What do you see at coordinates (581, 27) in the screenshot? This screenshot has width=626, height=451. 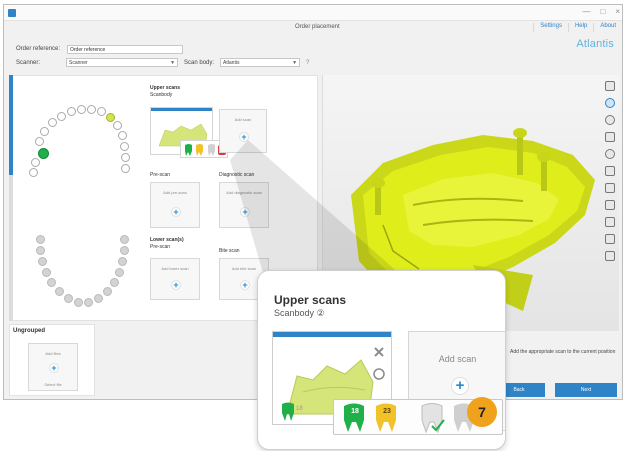 I see `help-link: Help` at bounding box center [581, 27].